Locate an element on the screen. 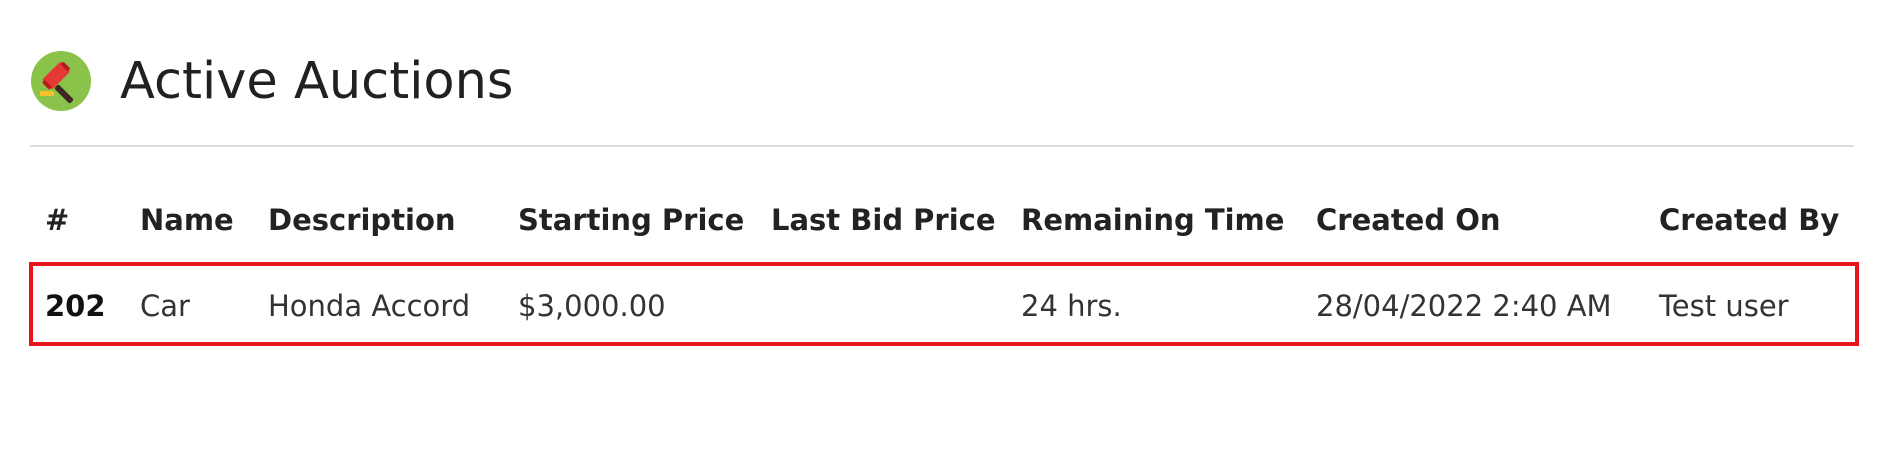  column-header-last-bid-price: Last Bid Price is located at coordinates (883, 220).